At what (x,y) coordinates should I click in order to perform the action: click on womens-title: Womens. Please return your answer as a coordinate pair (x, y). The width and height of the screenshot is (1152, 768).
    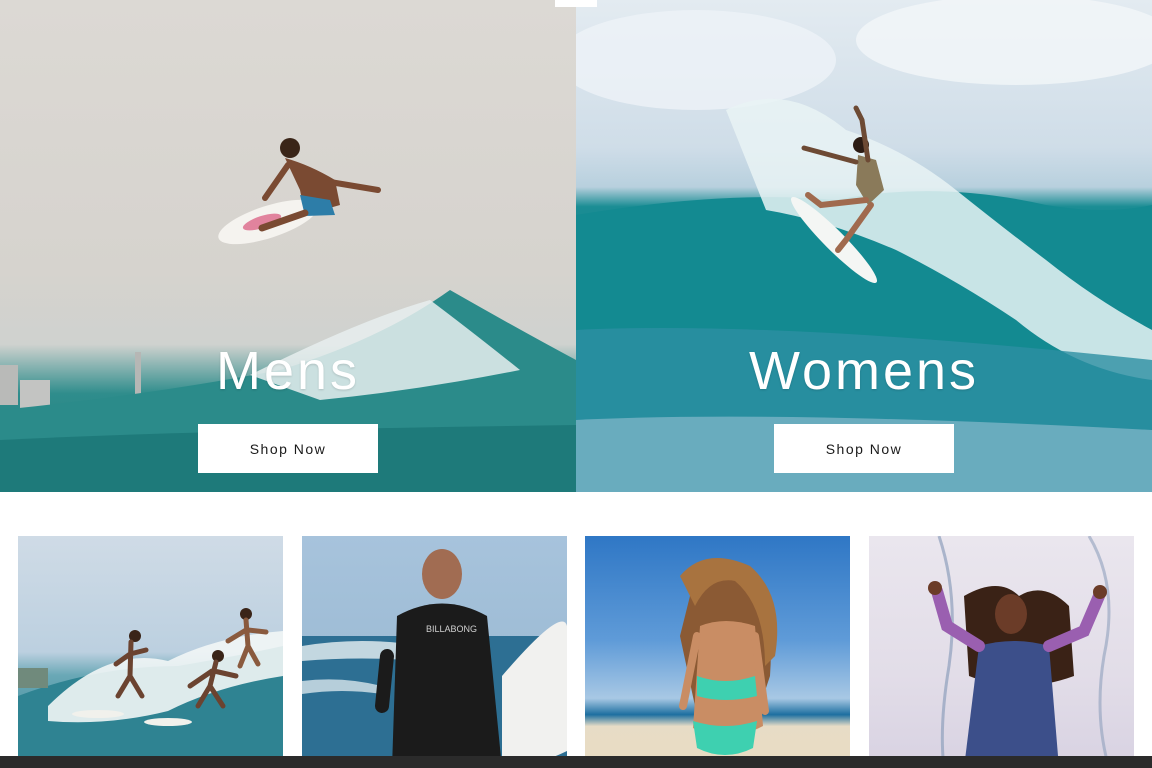
    Looking at the image, I should click on (864, 371).